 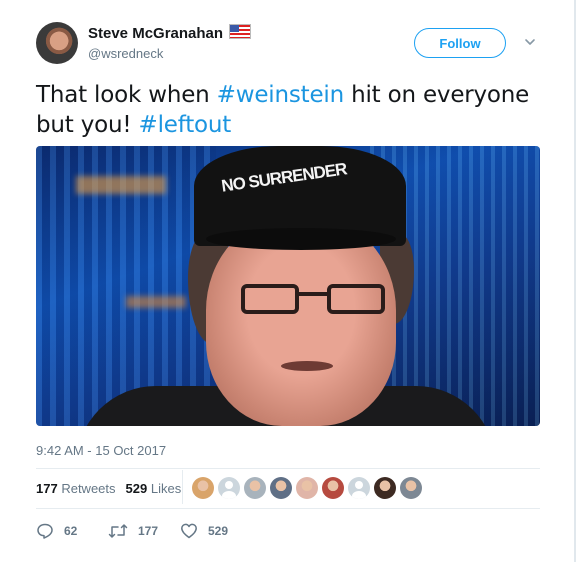 I want to click on retweet-icon, so click(x=118, y=531).